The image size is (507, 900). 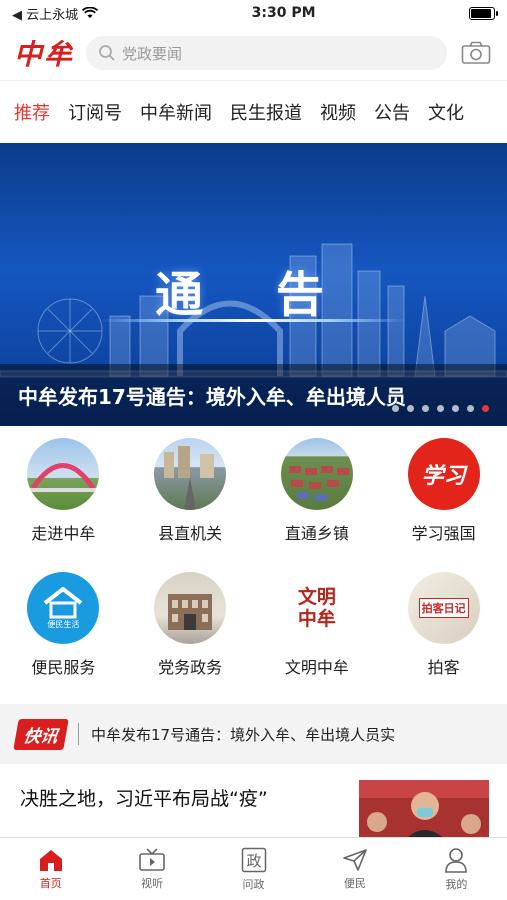 I want to click on nav-media: 视听, so click(x=151, y=869).